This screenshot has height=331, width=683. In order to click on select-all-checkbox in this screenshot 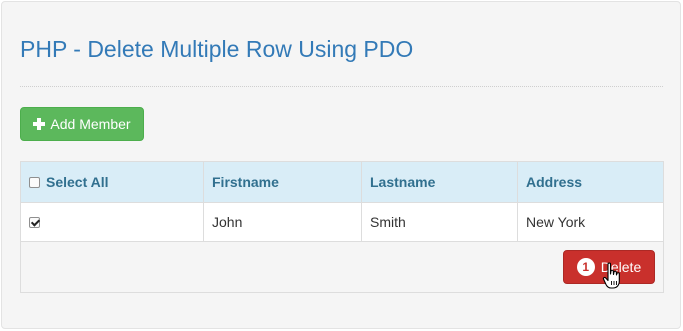, I will do `click(34, 182)`.